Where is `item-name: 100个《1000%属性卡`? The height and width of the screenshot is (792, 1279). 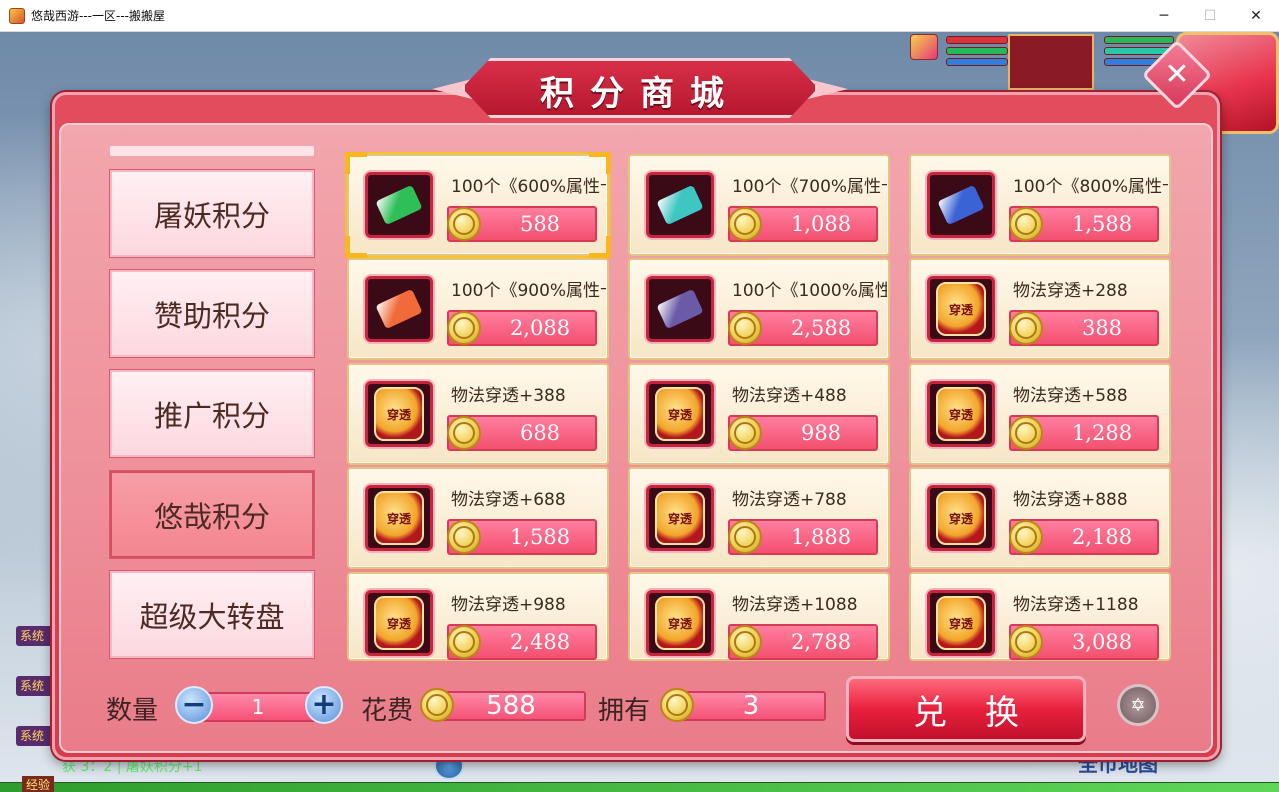
item-name: 100个《1000%属性卡 is located at coordinates (809, 291).